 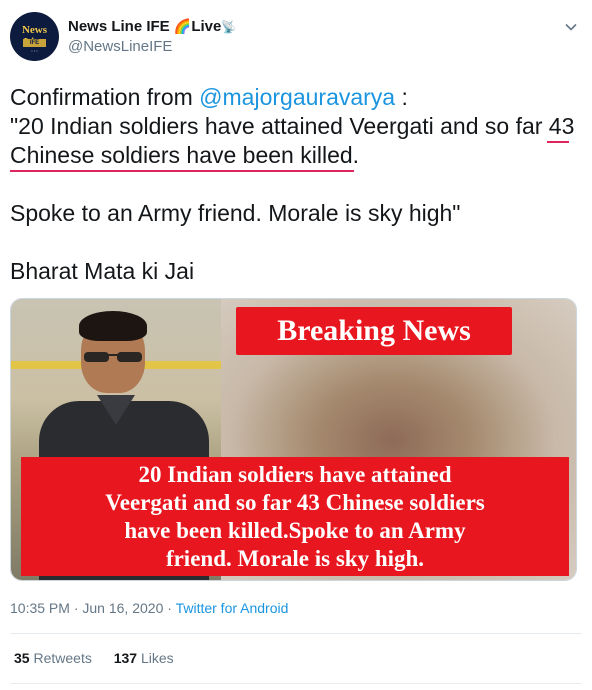 What do you see at coordinates (295, 474) in the screenshot?
I see `banner-line: 20 Indian soldiers have attained` at bounding box center [295, 474].